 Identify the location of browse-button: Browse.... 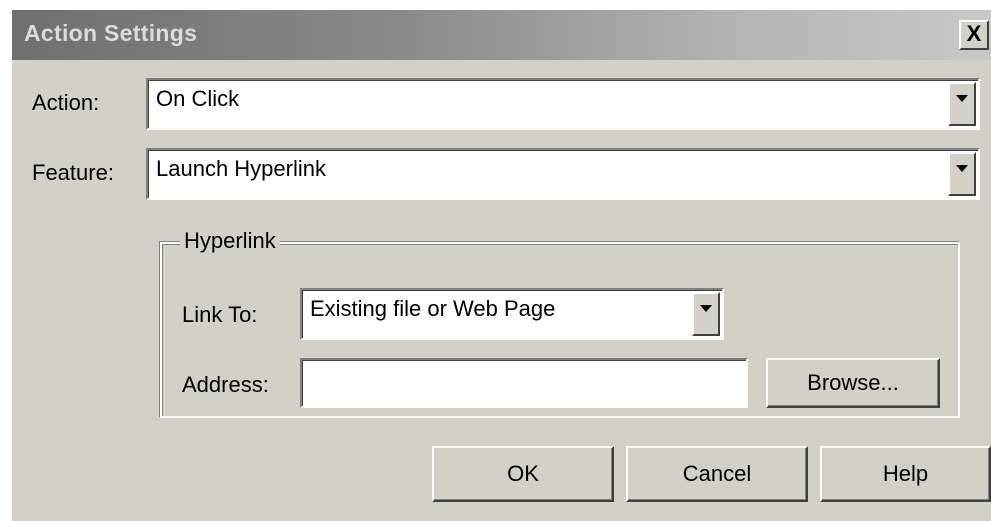
(853, 383).